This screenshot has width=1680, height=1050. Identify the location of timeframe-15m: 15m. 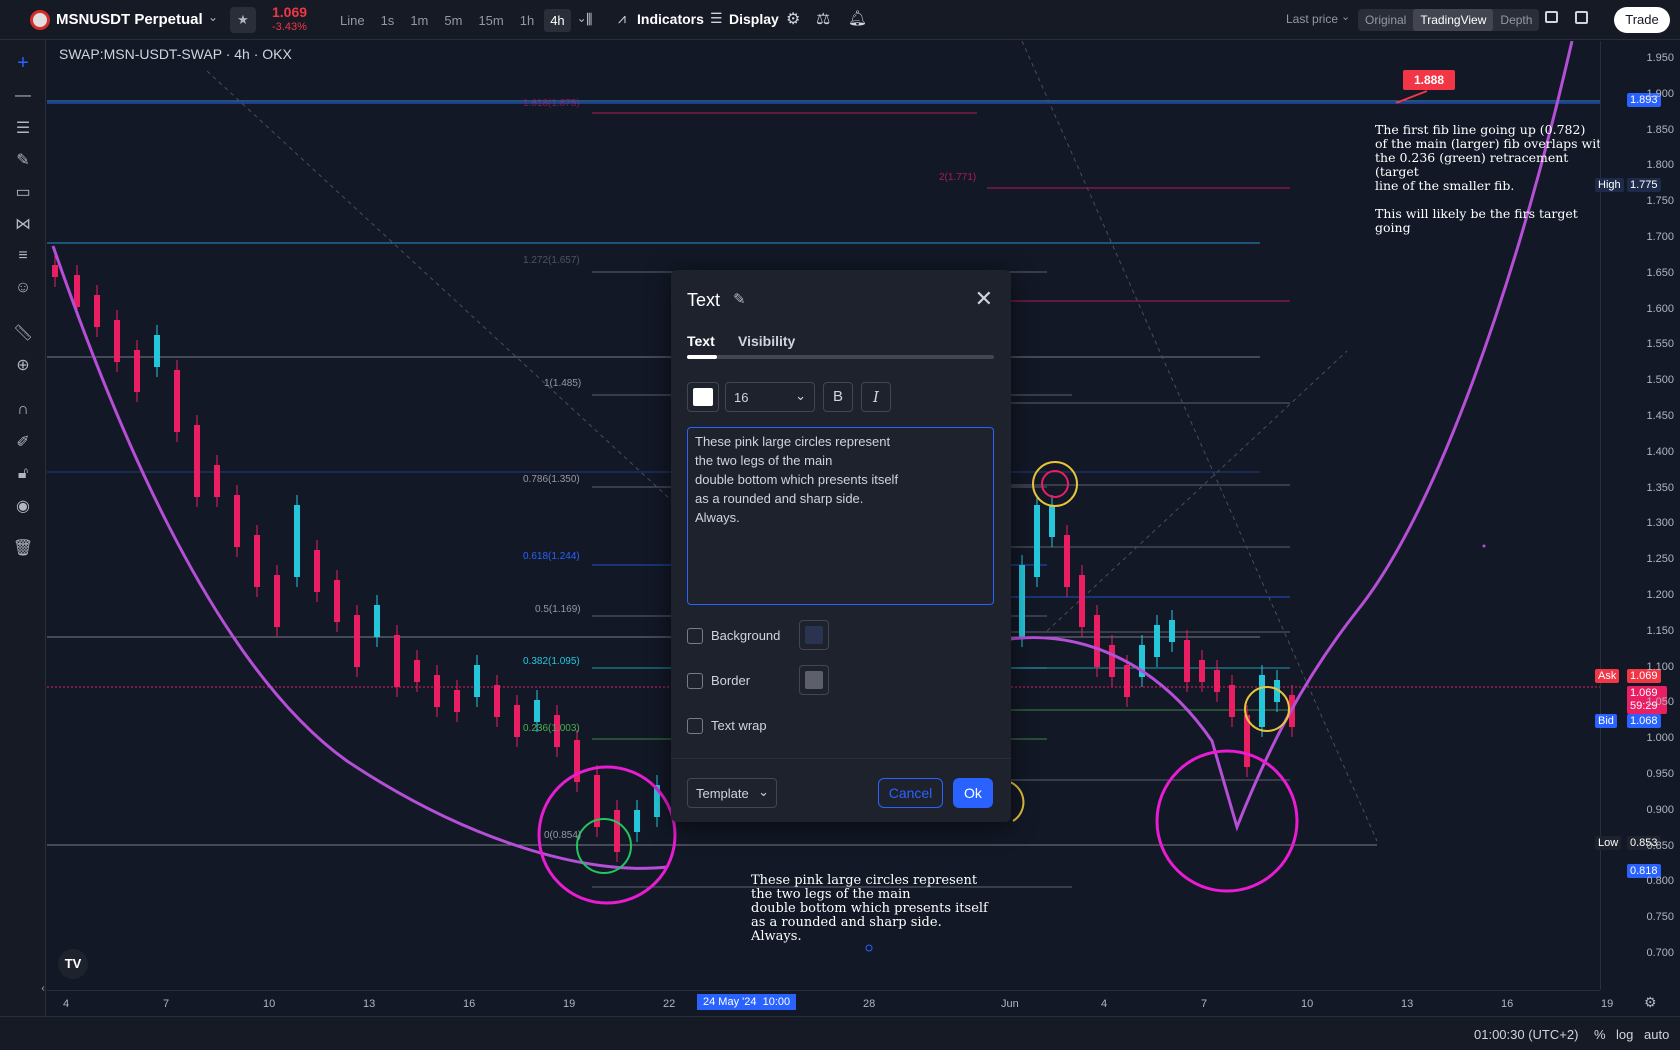
(490, 20).